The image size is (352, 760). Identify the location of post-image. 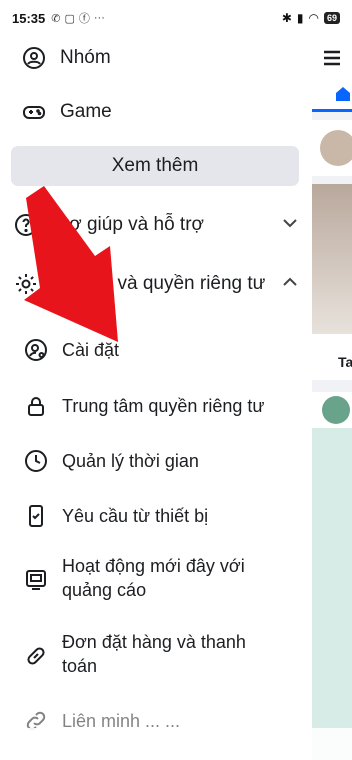
(332, 594).